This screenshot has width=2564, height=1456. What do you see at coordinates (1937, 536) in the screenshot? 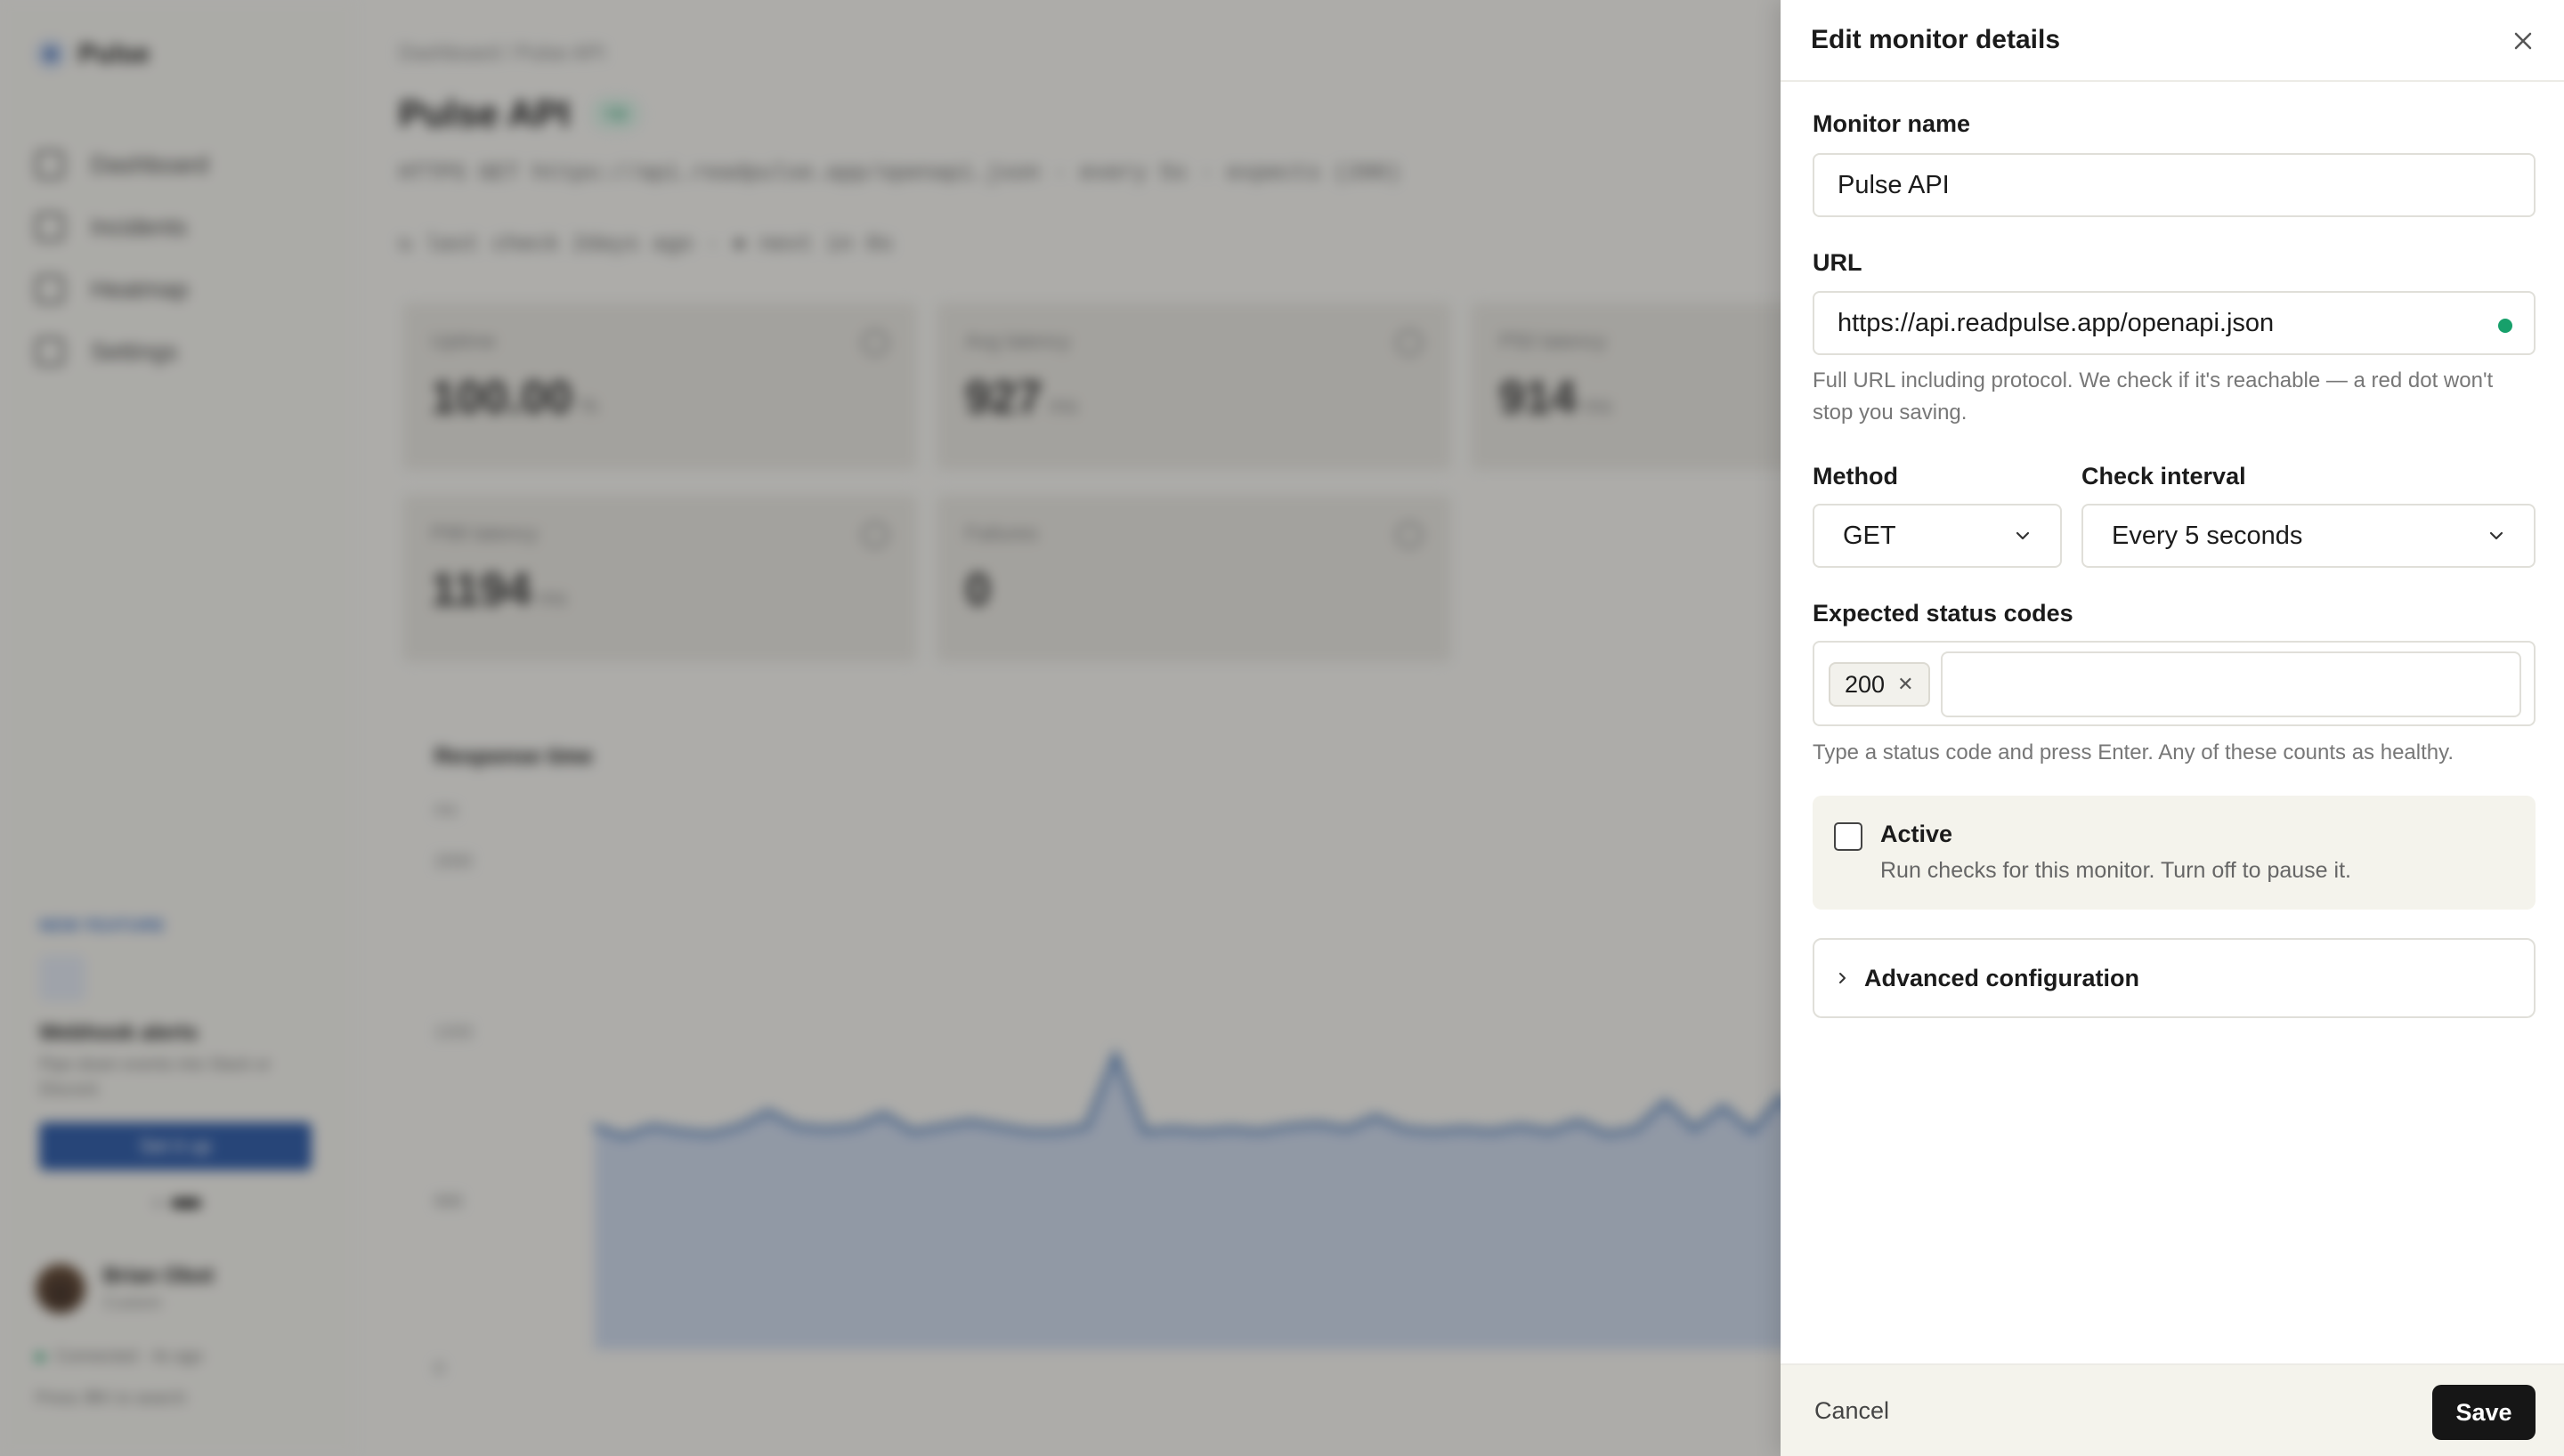
I see `method-select: GET` at bounding box center [1937, 536].